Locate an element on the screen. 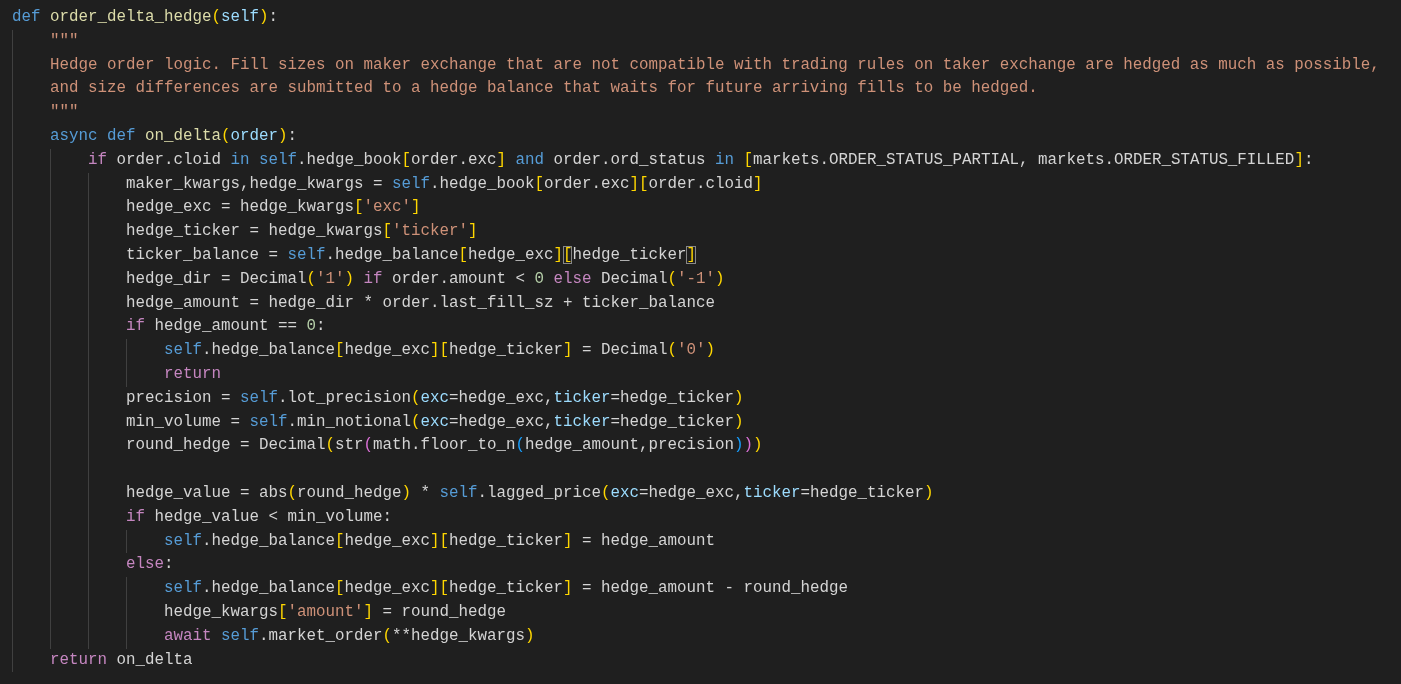 The image size is (1401, 684). code-line: maker_kwargs,hedge_kwargs = self.hedge_book[order.exc][order.cloid] is located at coordinates (444, 184).